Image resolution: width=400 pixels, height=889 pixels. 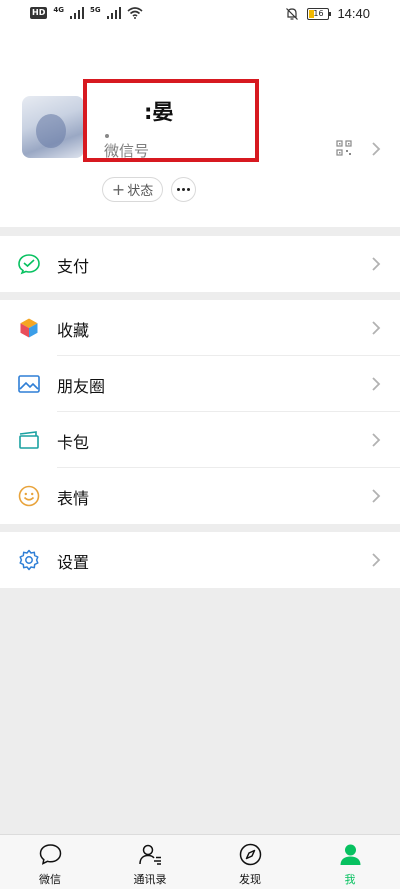 I want to click on pay-group: 支付, so click(x=200, y=264).